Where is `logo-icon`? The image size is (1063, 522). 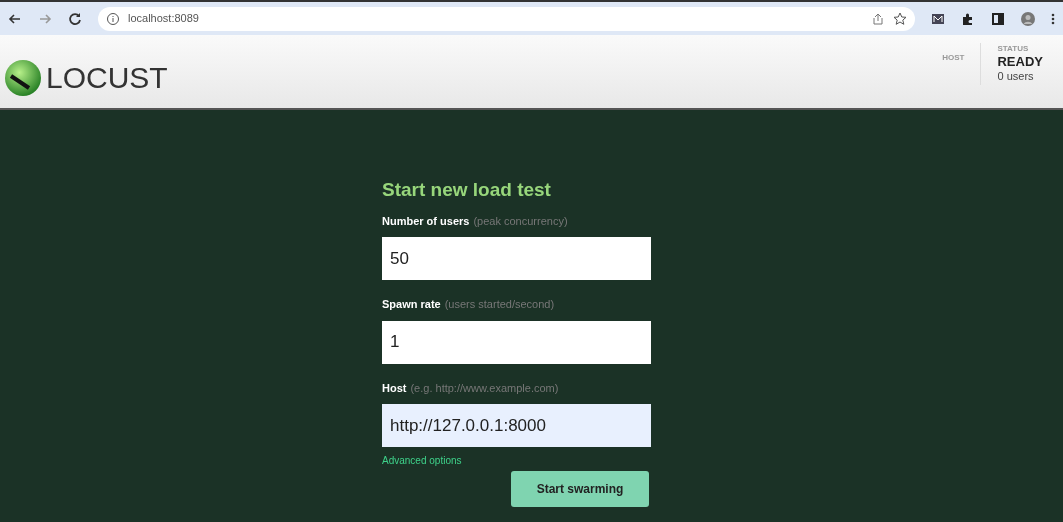
logo-icon is located at coordinates (23, 77).